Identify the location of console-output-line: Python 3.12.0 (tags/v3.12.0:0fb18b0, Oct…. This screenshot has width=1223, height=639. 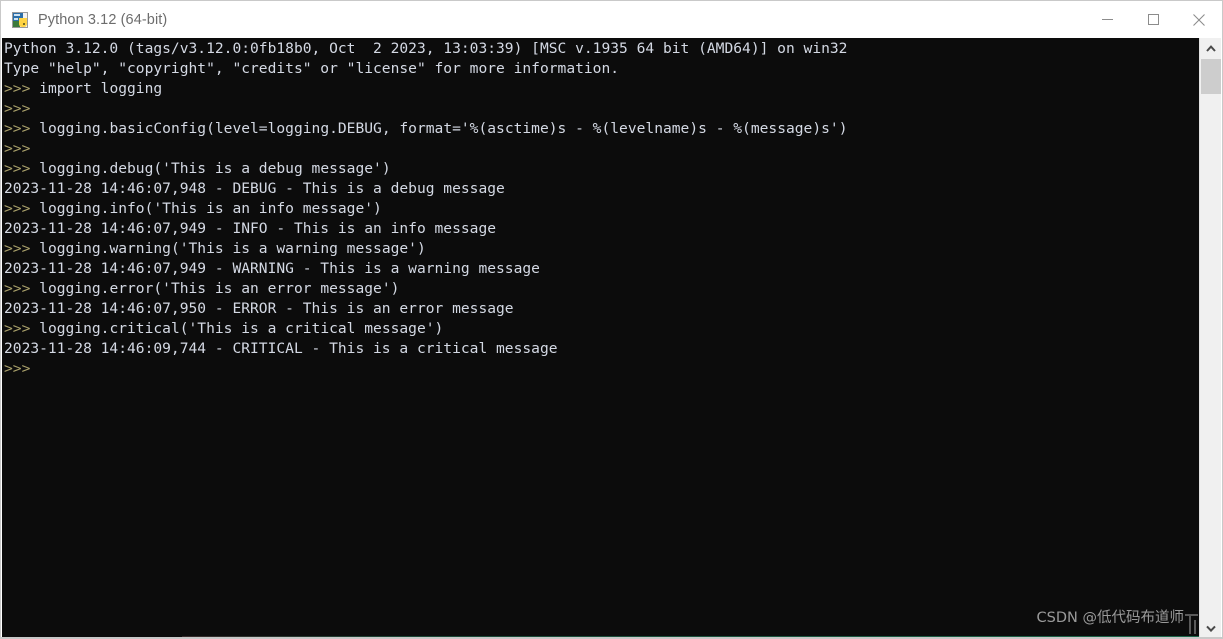
(426, 48).